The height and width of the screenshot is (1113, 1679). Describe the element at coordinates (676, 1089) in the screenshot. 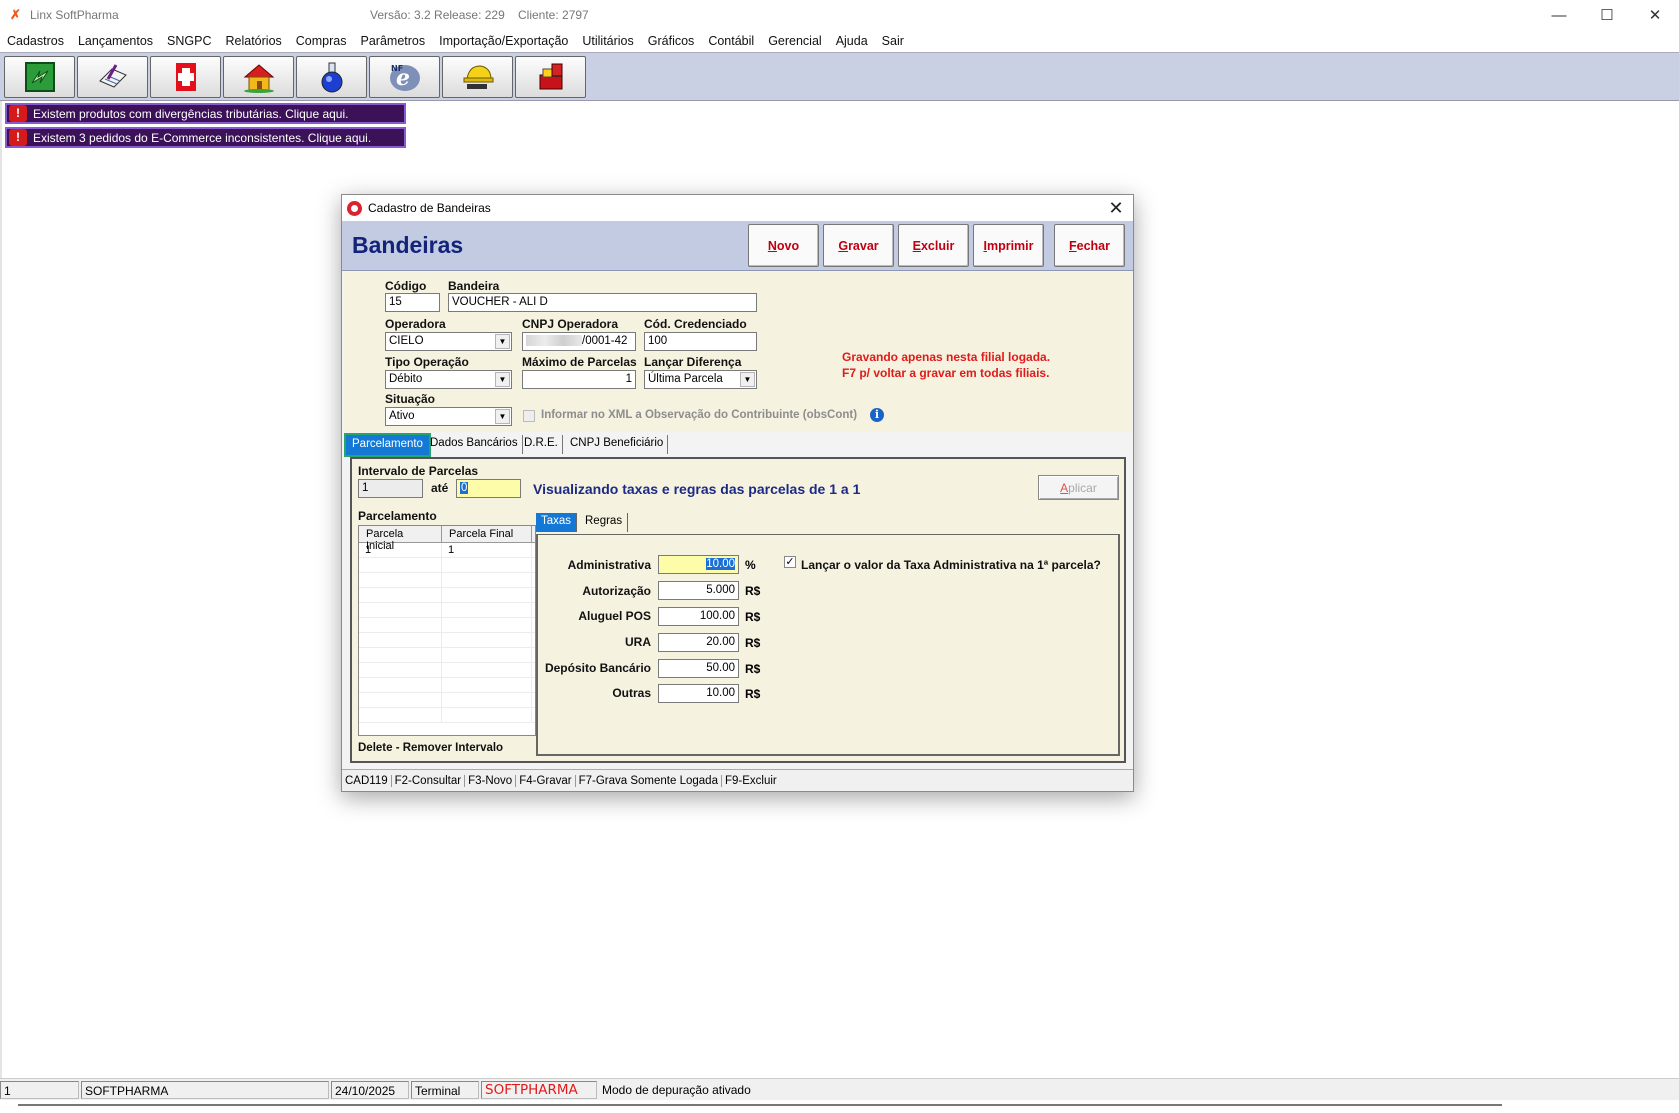

I see `status-mode: Modo de depuração ativado` at that location.